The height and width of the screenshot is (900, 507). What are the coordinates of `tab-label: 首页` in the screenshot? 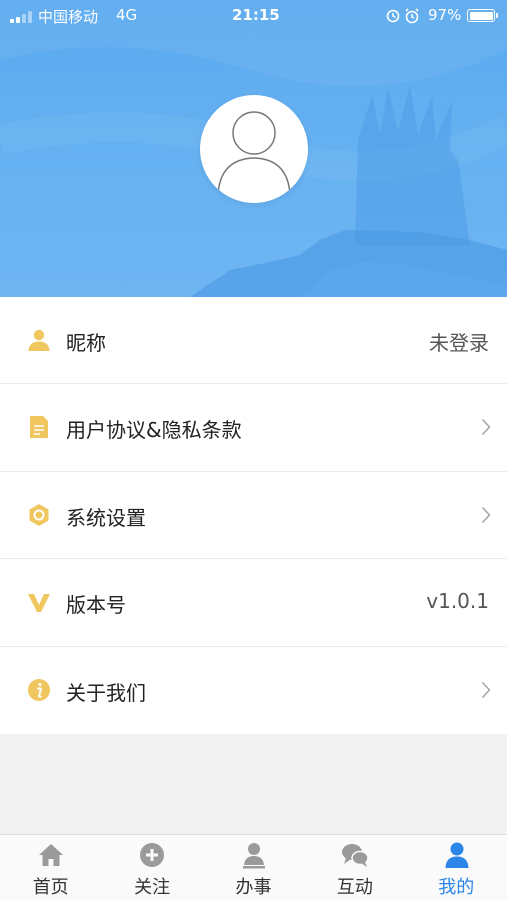 It's located at (50, 887).